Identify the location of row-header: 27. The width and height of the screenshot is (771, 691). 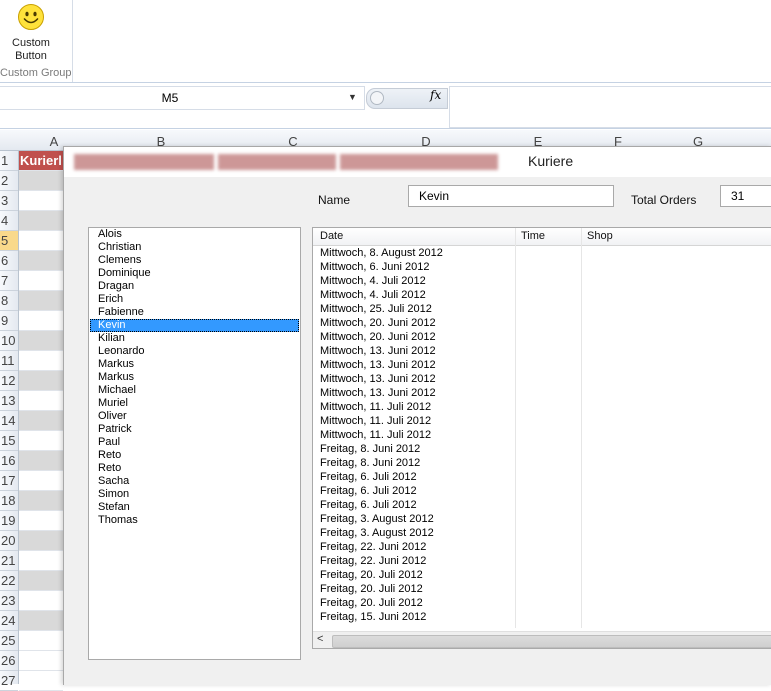
(9, 681).